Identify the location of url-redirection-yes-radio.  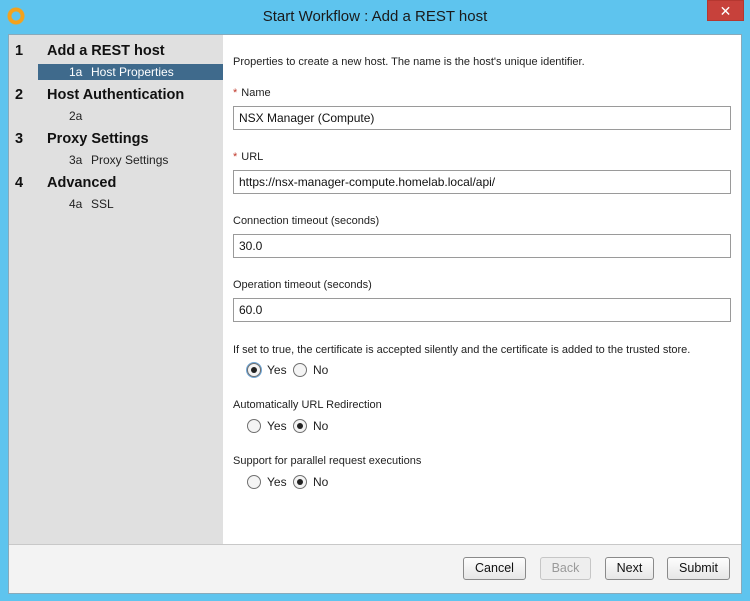
(254, 426).